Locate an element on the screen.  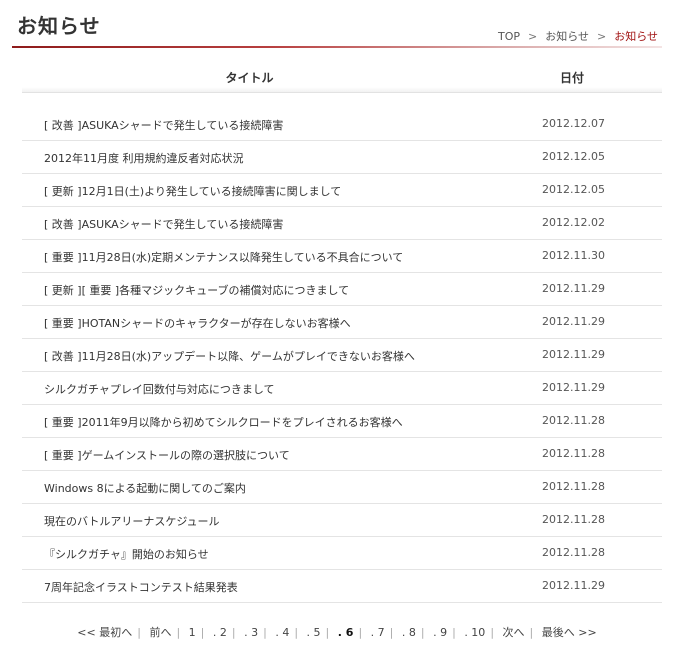
table-row: [ 改善 ]ASUKAシャードで発生している接続障害 2012.12.07 is located at coordinates (342, 124).